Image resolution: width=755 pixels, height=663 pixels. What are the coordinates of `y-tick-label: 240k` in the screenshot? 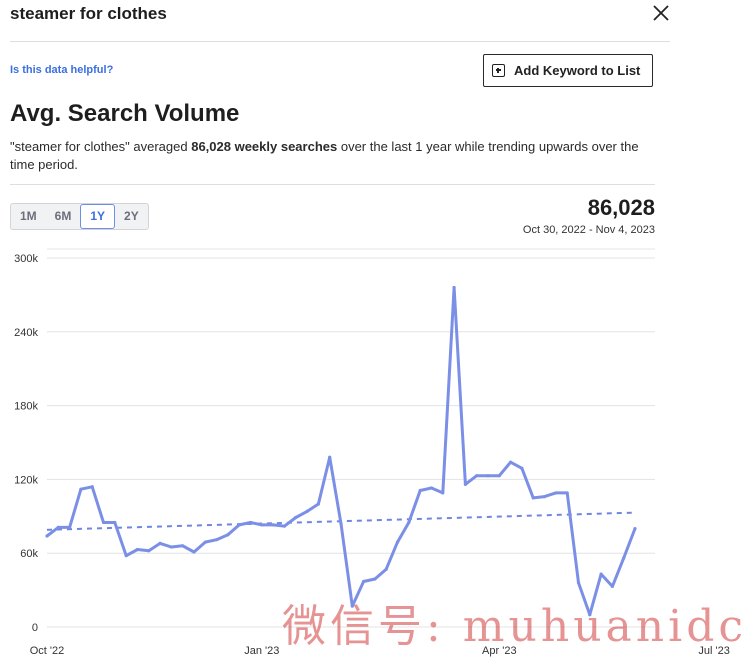 It's located at (26, 333).